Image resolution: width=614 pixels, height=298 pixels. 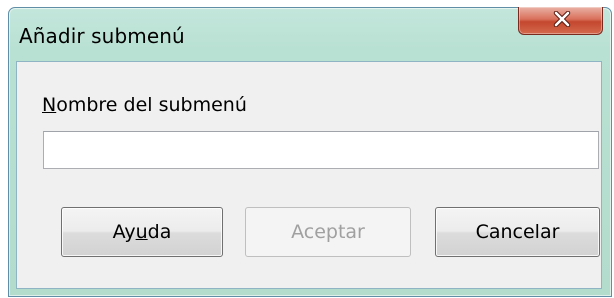 What do you see at coordinates (151, 105) in the screenshot?
I see `label-rest: ombre del submenú` at bounding box center [151, 105].